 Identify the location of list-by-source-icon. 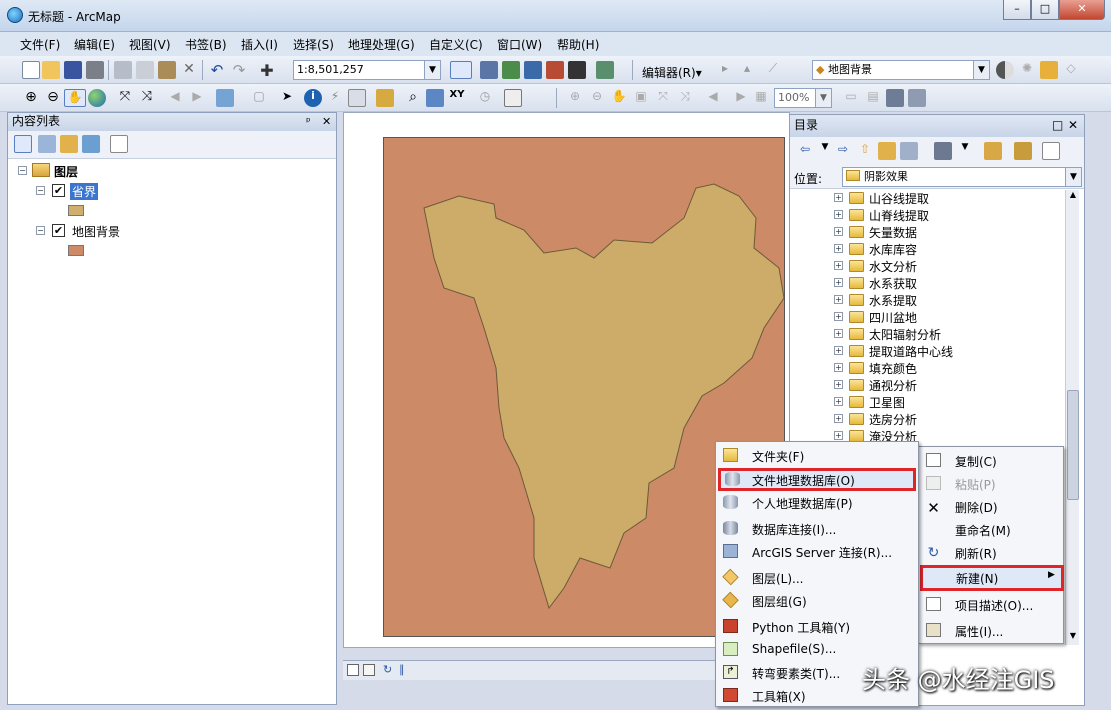
(47, 144).